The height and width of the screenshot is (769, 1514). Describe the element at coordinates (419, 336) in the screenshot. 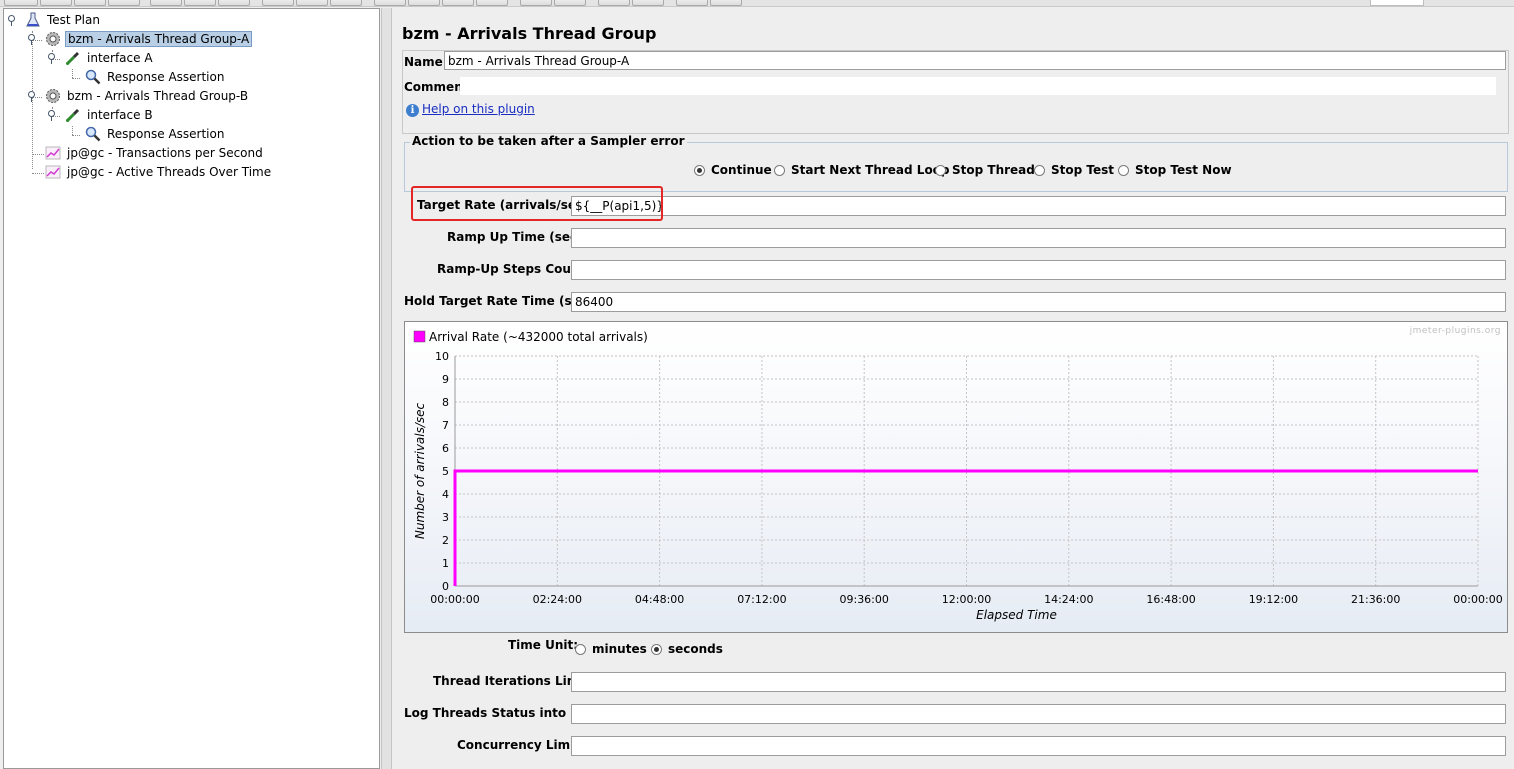

I see `legend-swatch` at that location.